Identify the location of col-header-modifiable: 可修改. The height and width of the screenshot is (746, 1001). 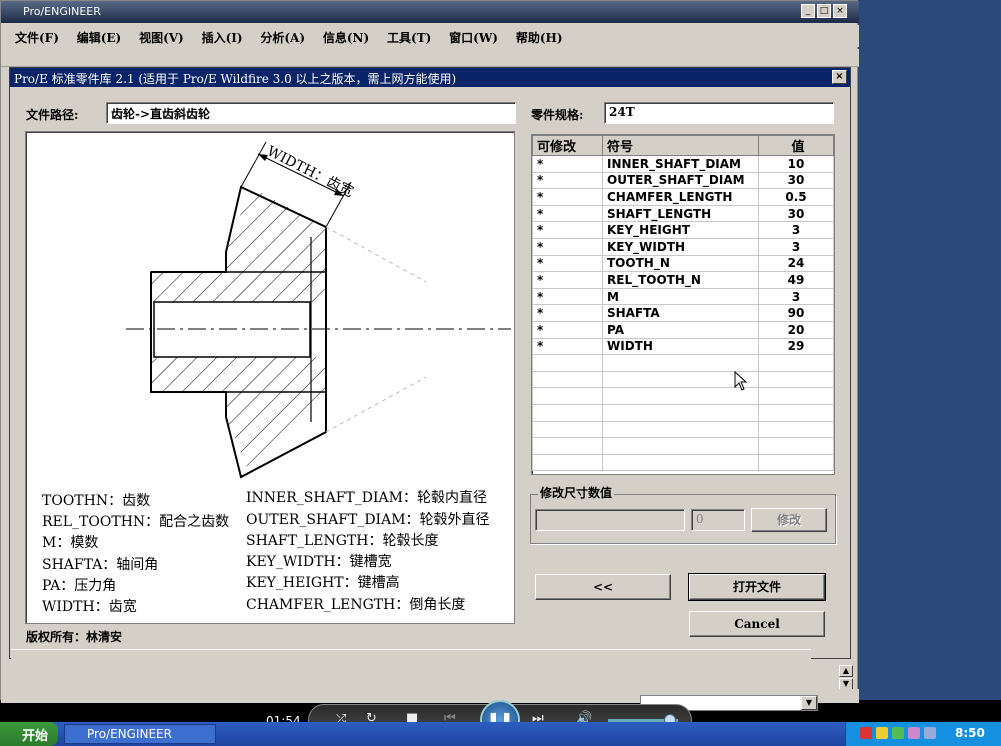
(567, 145).